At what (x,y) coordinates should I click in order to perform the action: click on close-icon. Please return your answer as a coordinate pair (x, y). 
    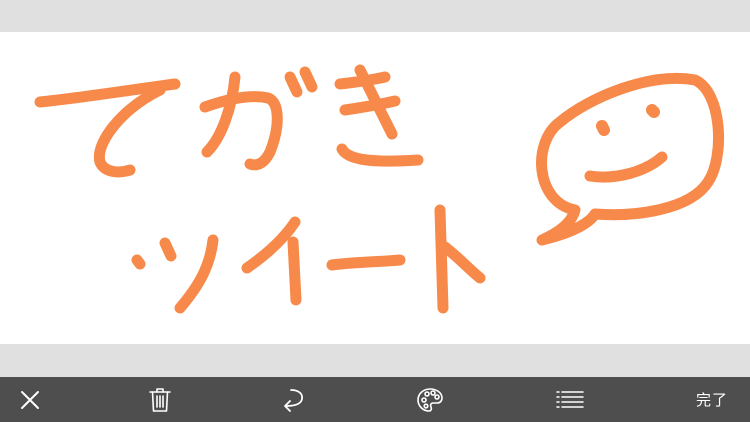
    Looking at the image, I should click on (30, 399).